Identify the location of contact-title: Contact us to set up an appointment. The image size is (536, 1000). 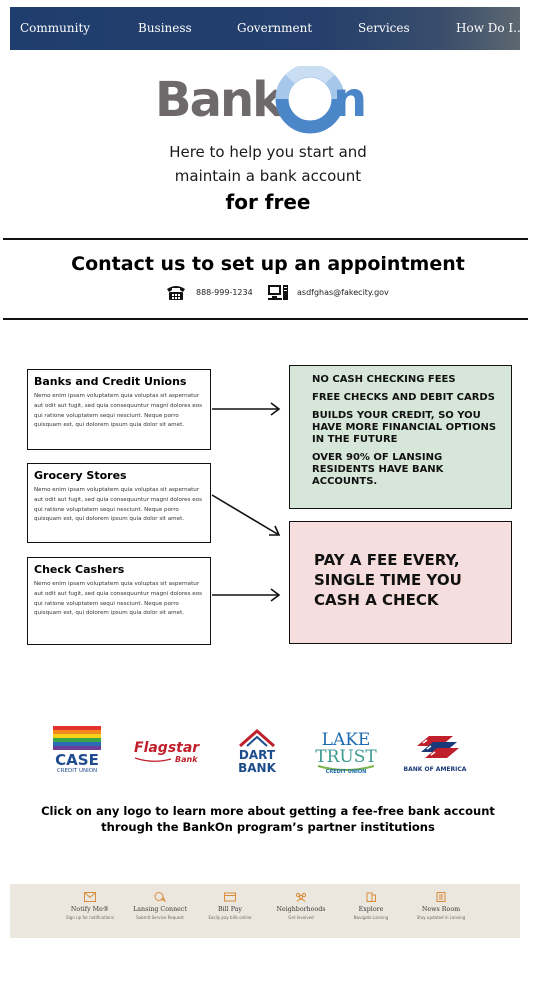
(268, 264).